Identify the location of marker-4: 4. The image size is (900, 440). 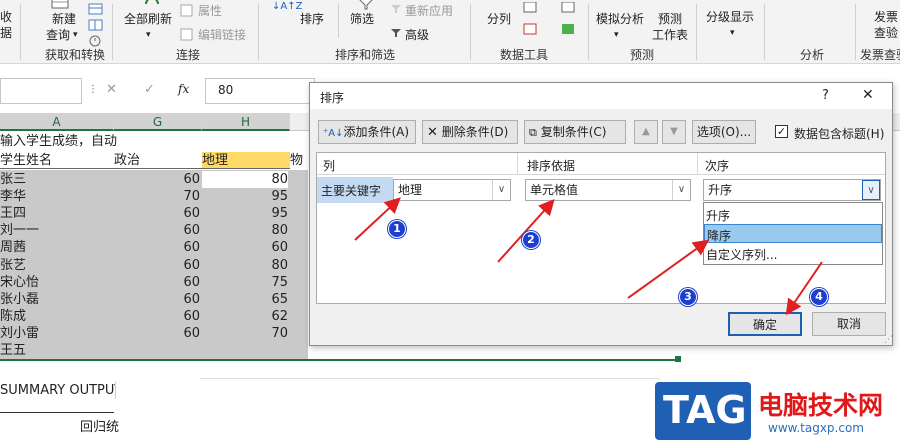
(819, 297).